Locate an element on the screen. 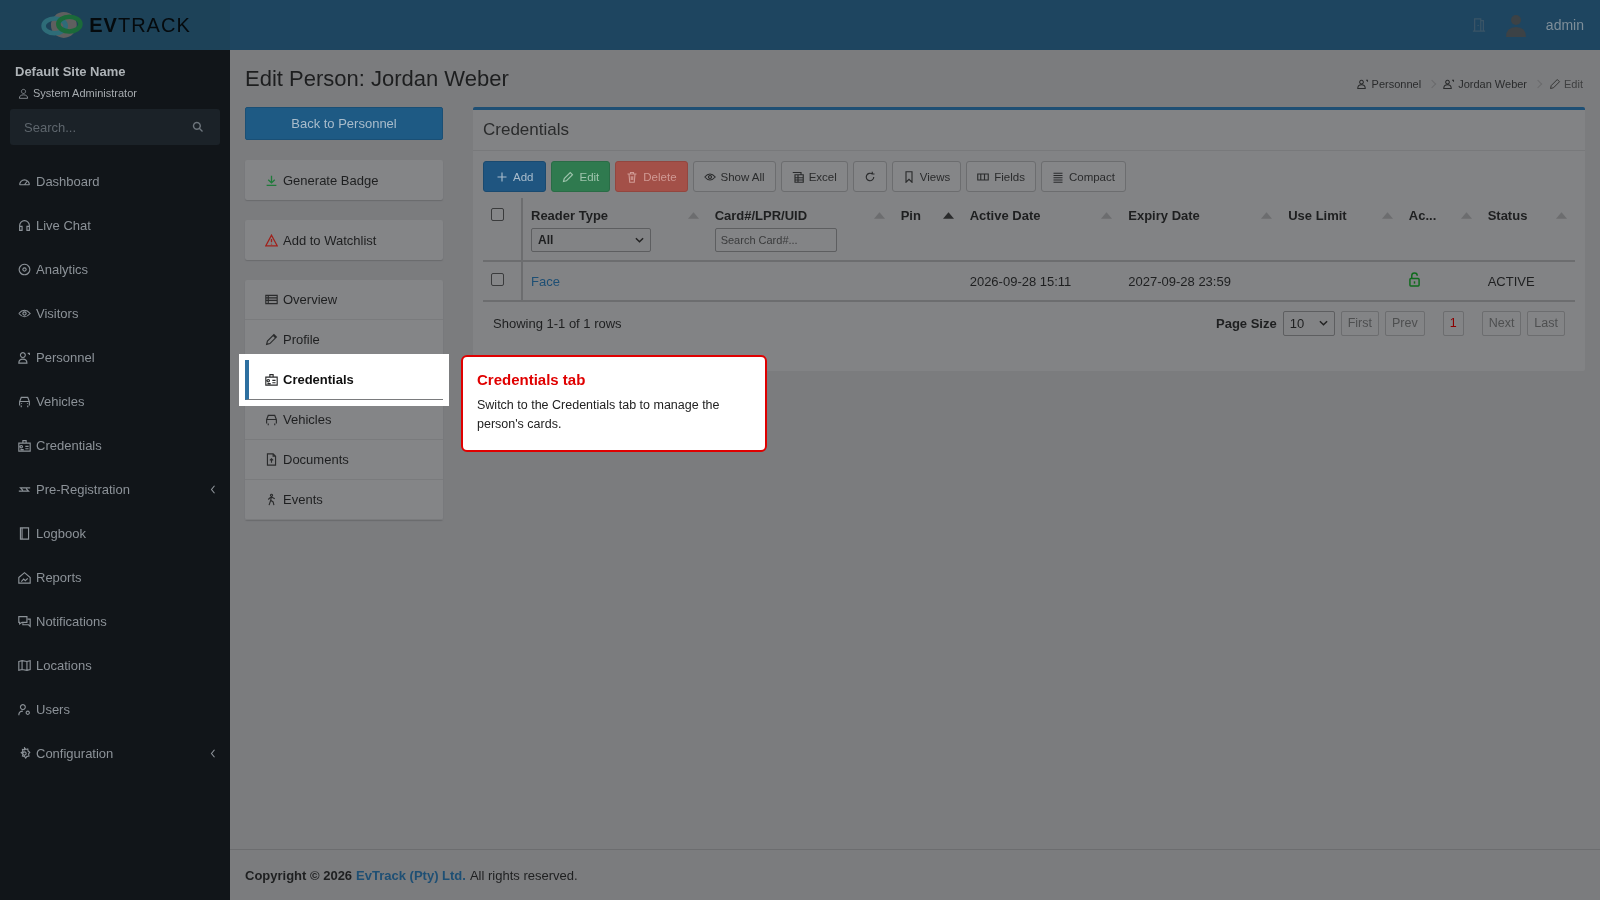 The width and height of the screenshot is (1600, 900). side-tab: Vehicles is located at coordinates (344, 420).